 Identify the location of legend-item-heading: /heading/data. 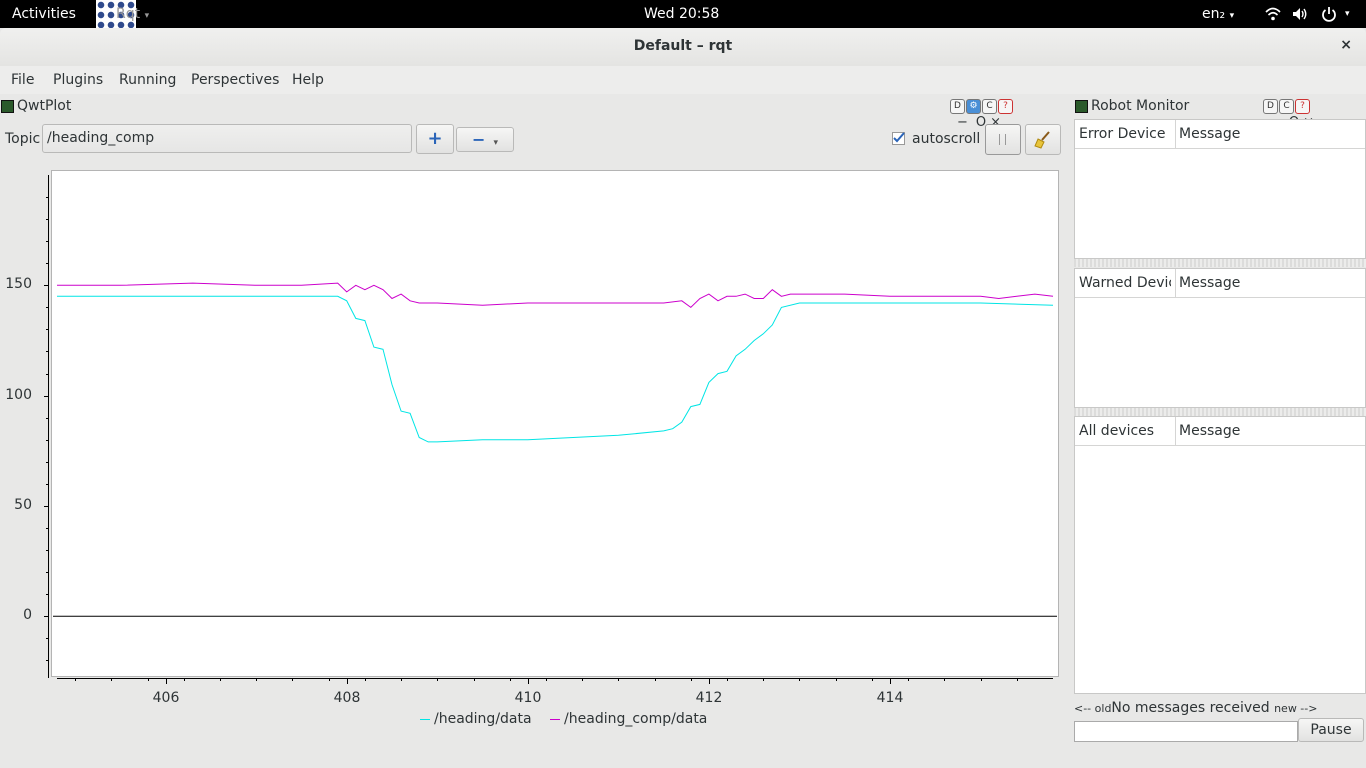
(476, 719).